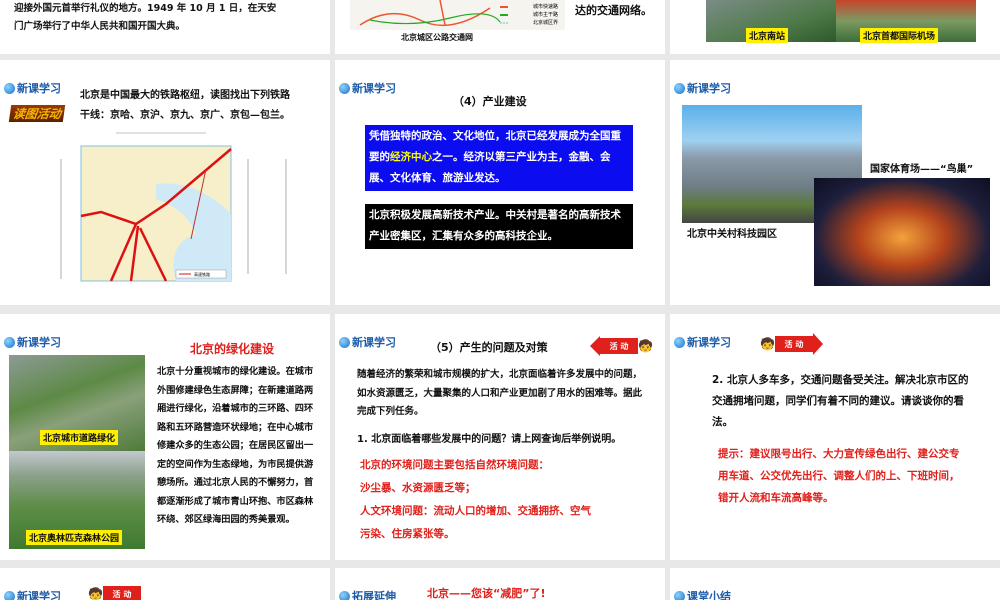 The width and height of the screenshot is (1000, 600). Describe the element at coordinates (489, 439) in the screenshot. I see `question: 1. 北京面临着哪些发展中的问题？请上网查询后举例说明。` at that location.